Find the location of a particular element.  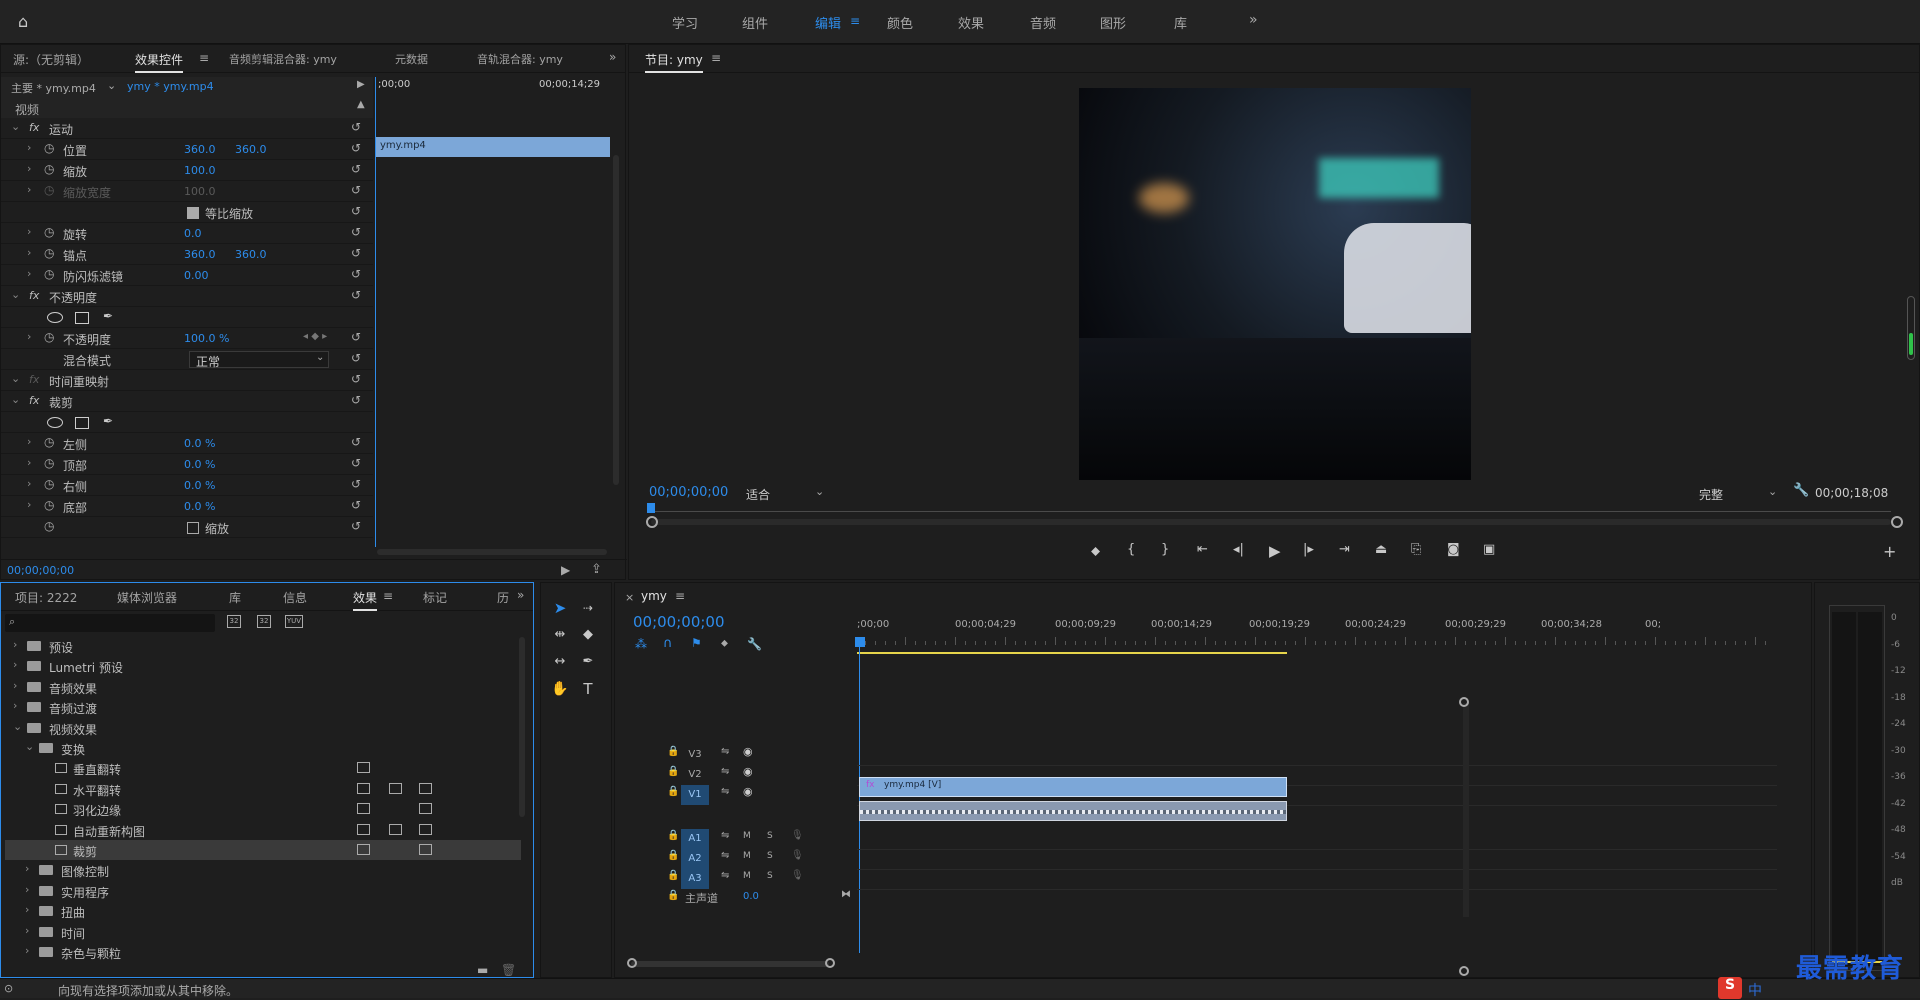

selection-tool-icon: ➤ is located at coordinates (560, 608).